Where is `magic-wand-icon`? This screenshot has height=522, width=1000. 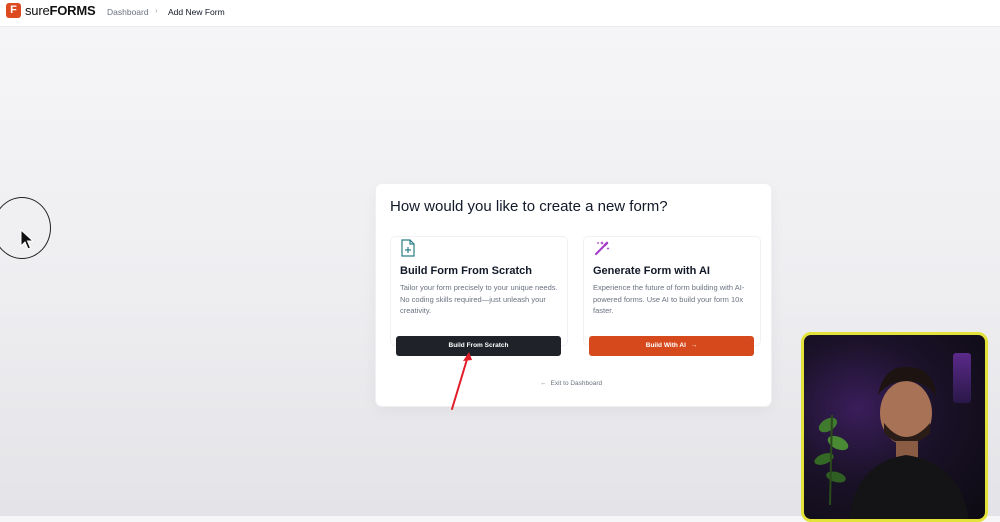 magic-wand-icon is located at coordinates (602, 248).